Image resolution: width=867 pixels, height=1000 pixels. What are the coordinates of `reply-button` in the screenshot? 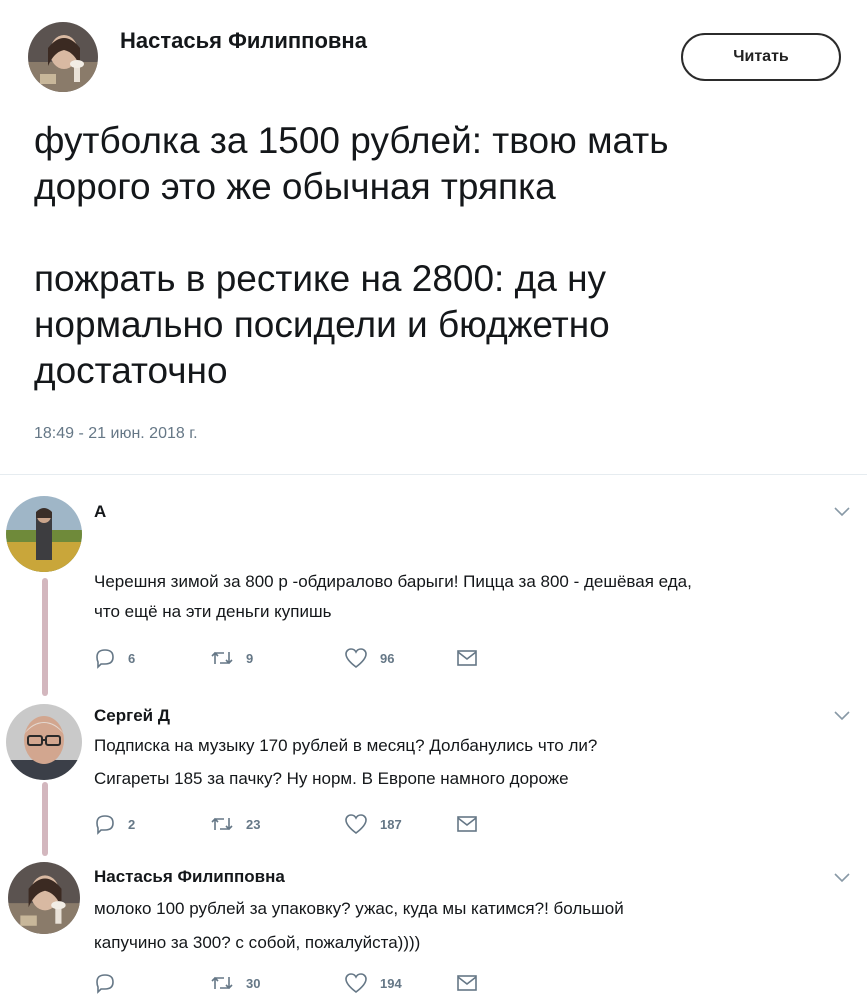 It's located at (111, 983).